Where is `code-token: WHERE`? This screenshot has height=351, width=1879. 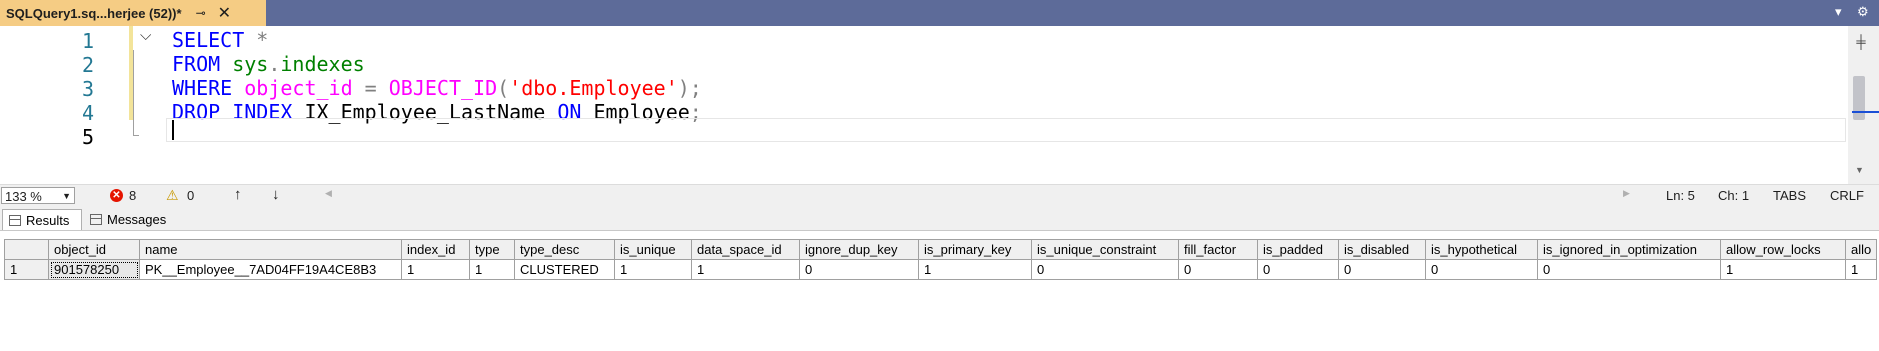
code-token: WHERE is located at coordinates (208, 88).